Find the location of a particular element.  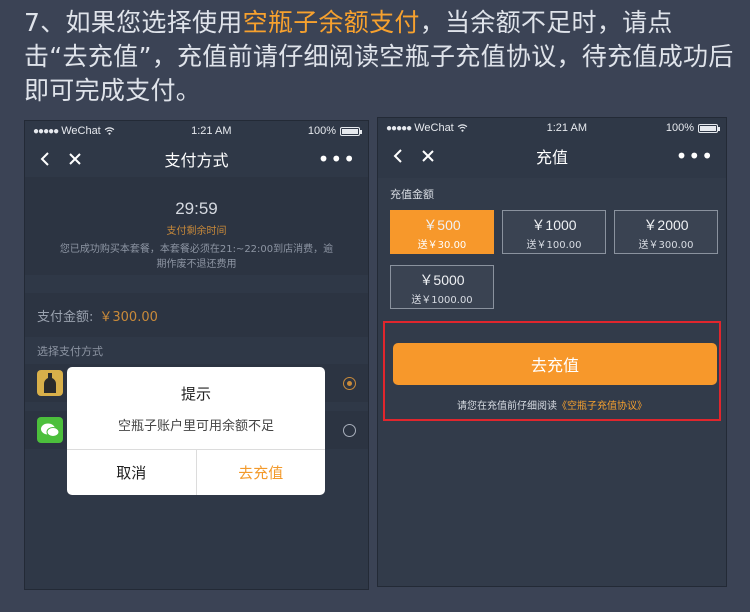

recharge-amount-label: 充值金额 is located at coordinates (412, 194).